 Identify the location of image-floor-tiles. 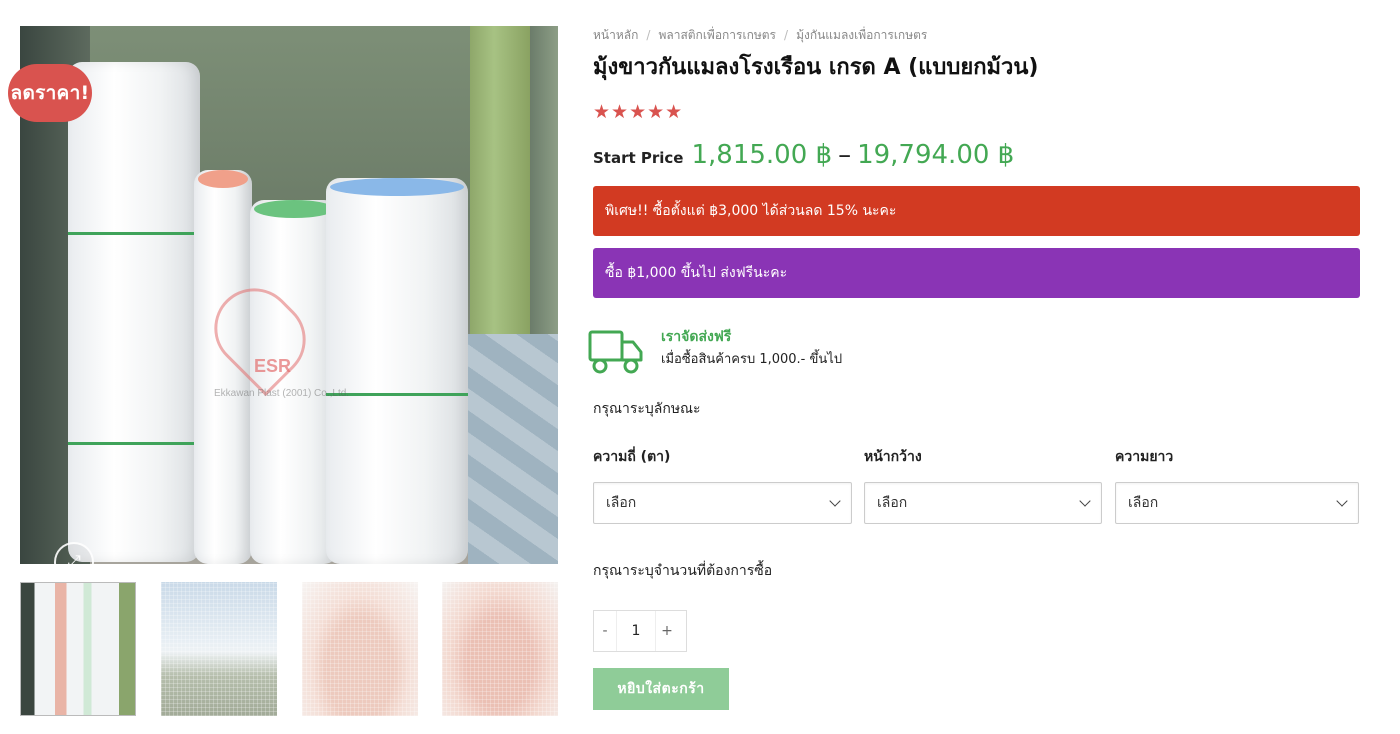
(513, 449).